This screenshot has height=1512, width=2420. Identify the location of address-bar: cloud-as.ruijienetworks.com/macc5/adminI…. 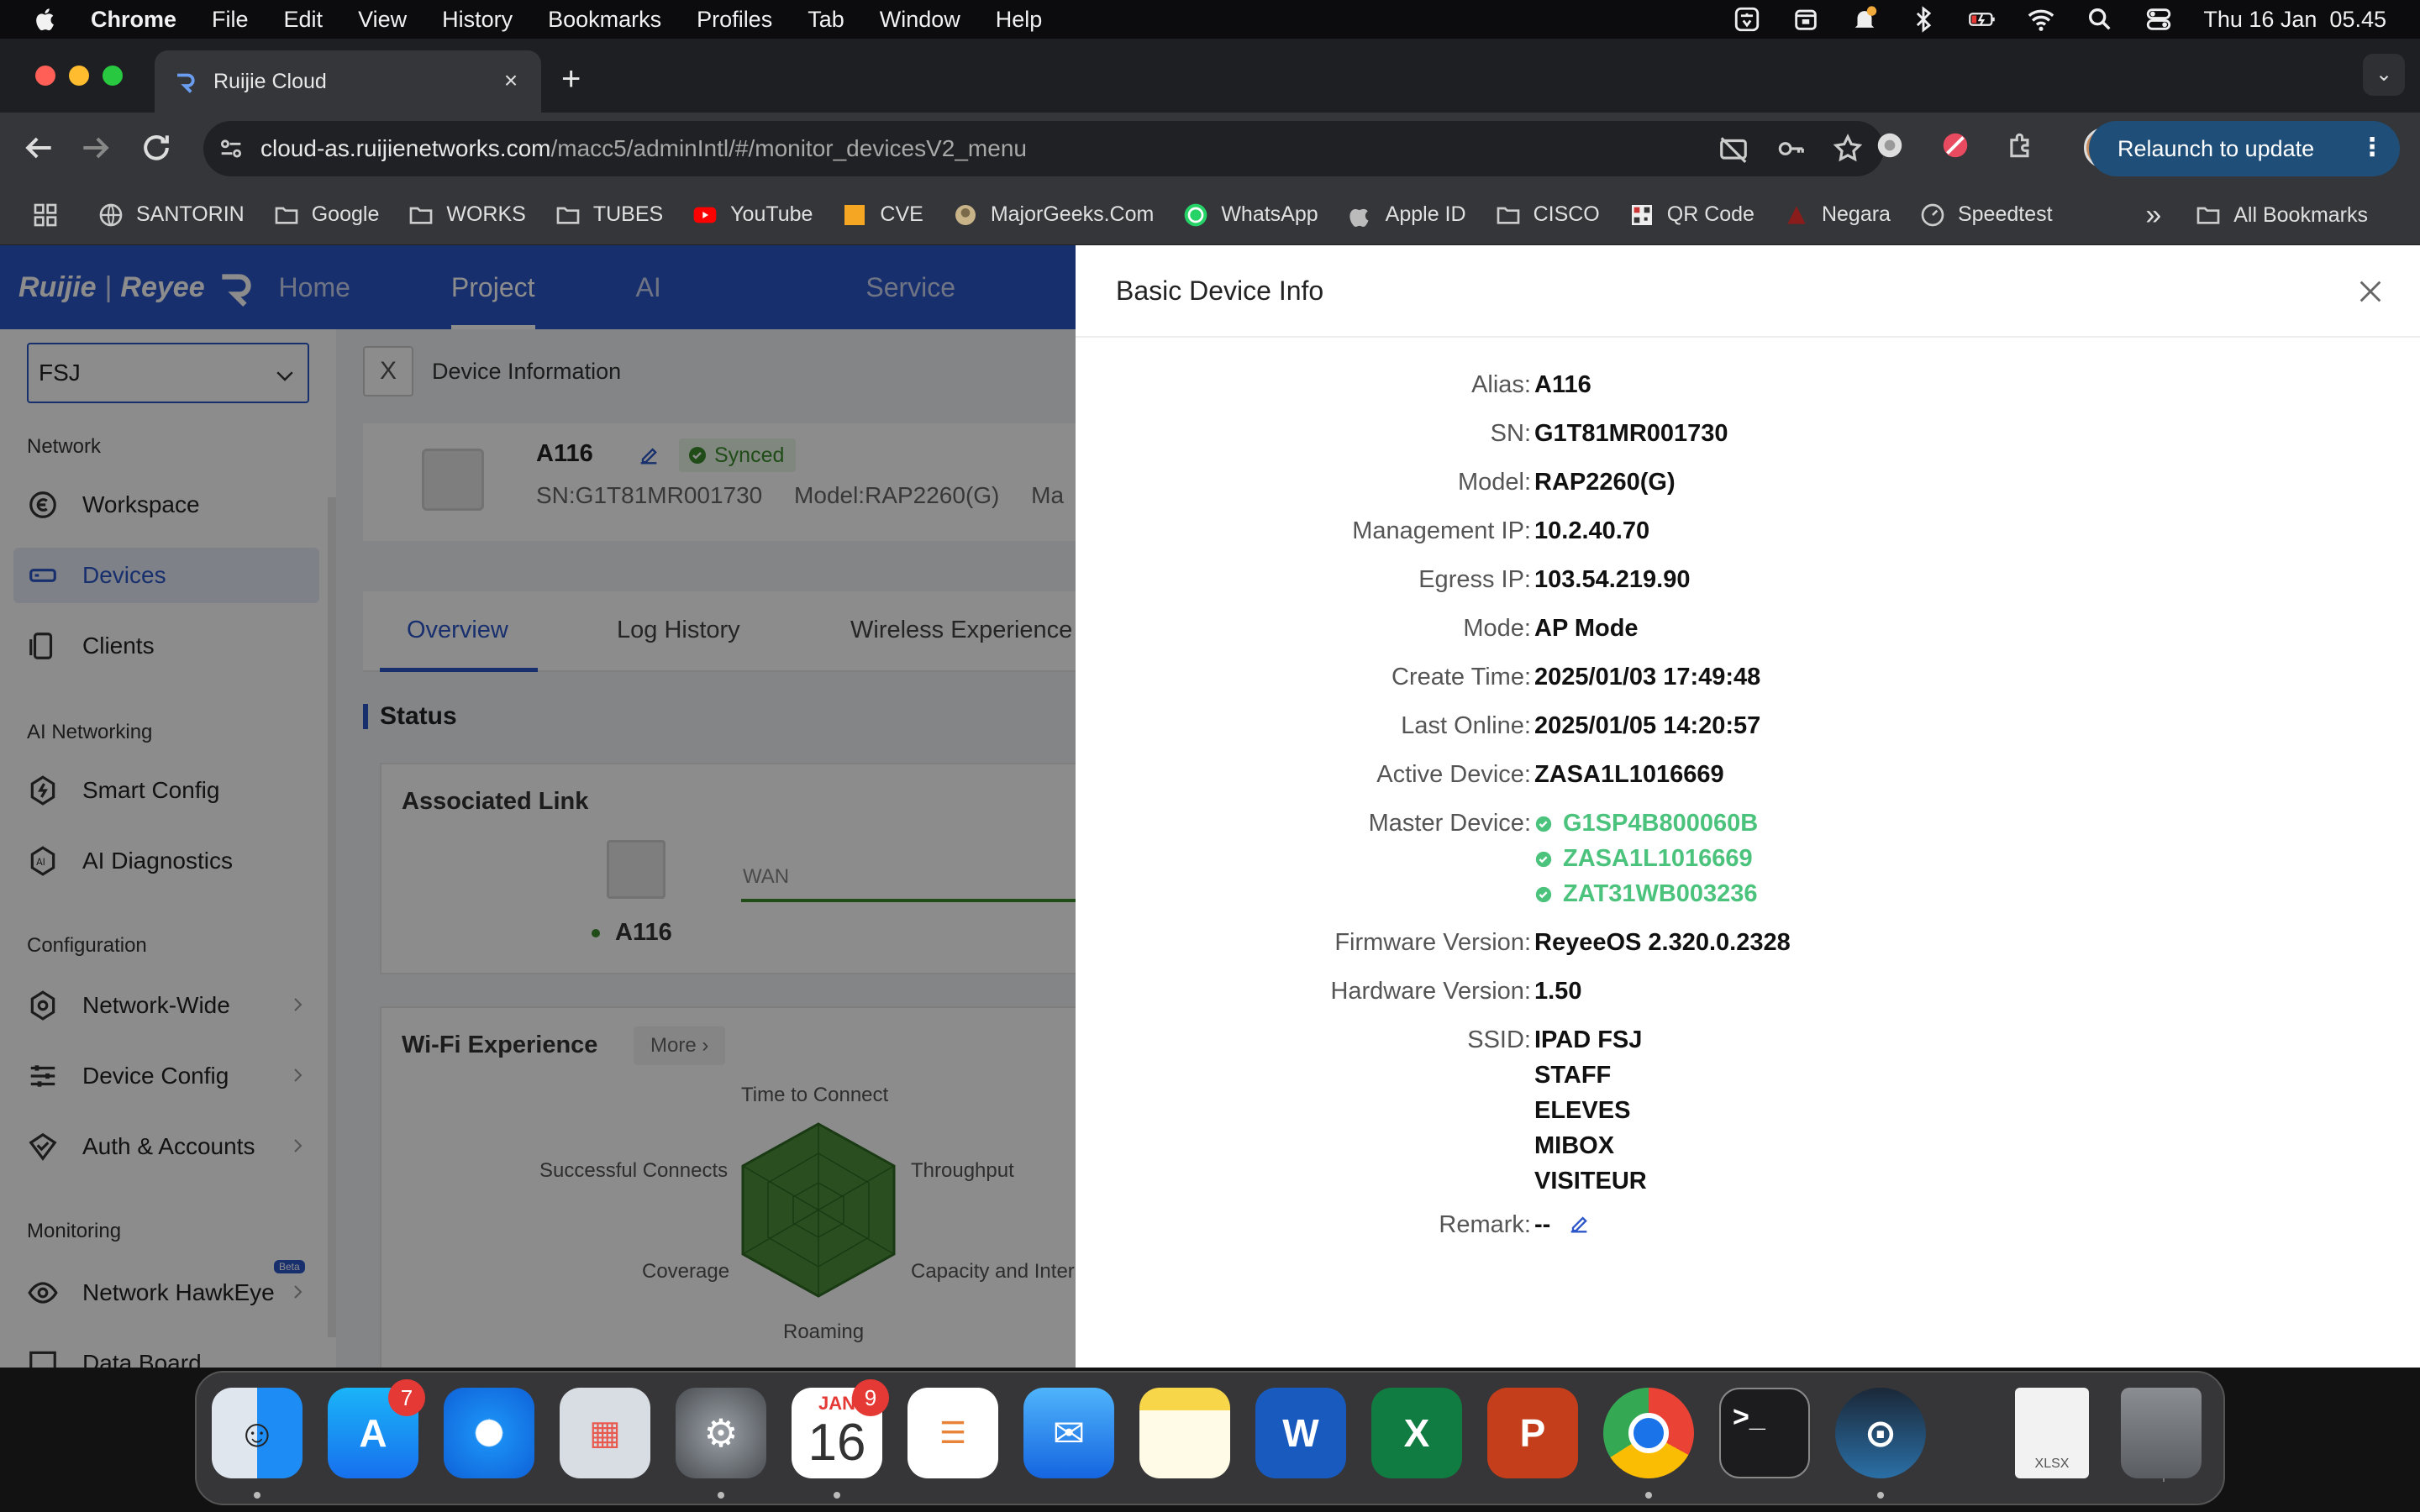
(1043, 148).